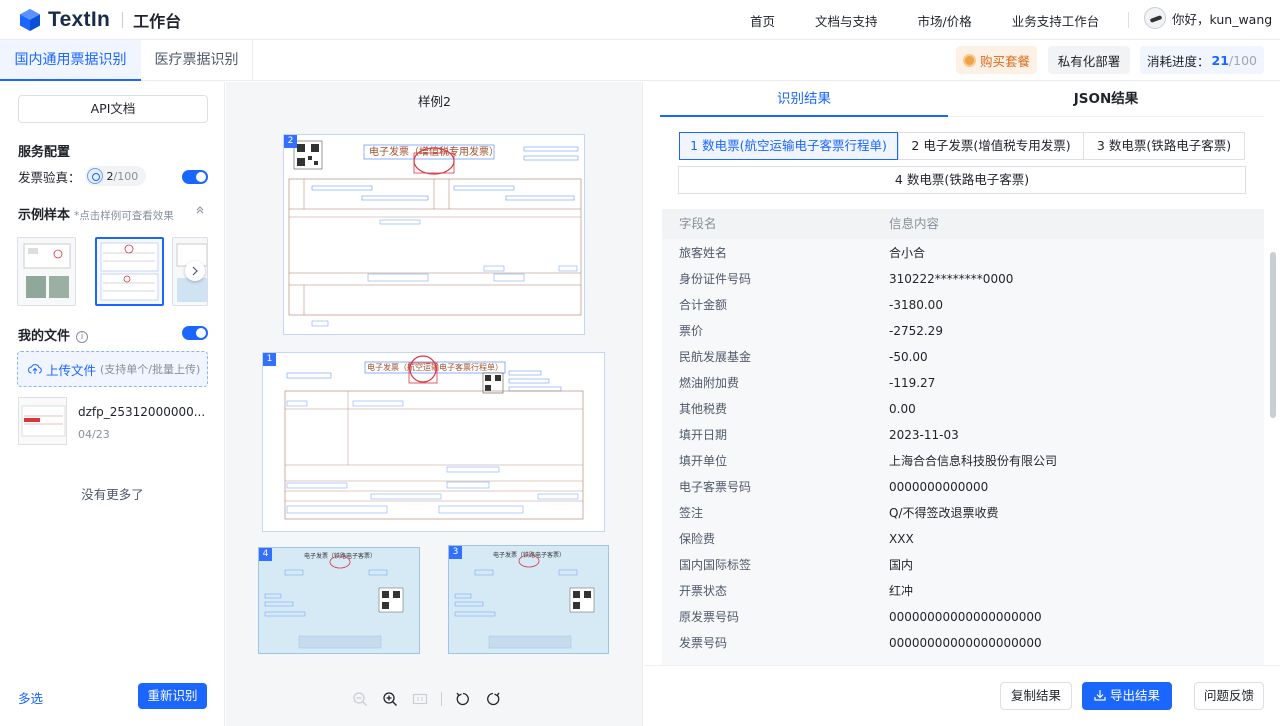 This screenshot has height=726, width=1280. What do you see at coordinates (1202, 60) in the screenshot?
I see `usage-progress: 消耗进度： 21 / 100` at bounding box center [1202, 60].